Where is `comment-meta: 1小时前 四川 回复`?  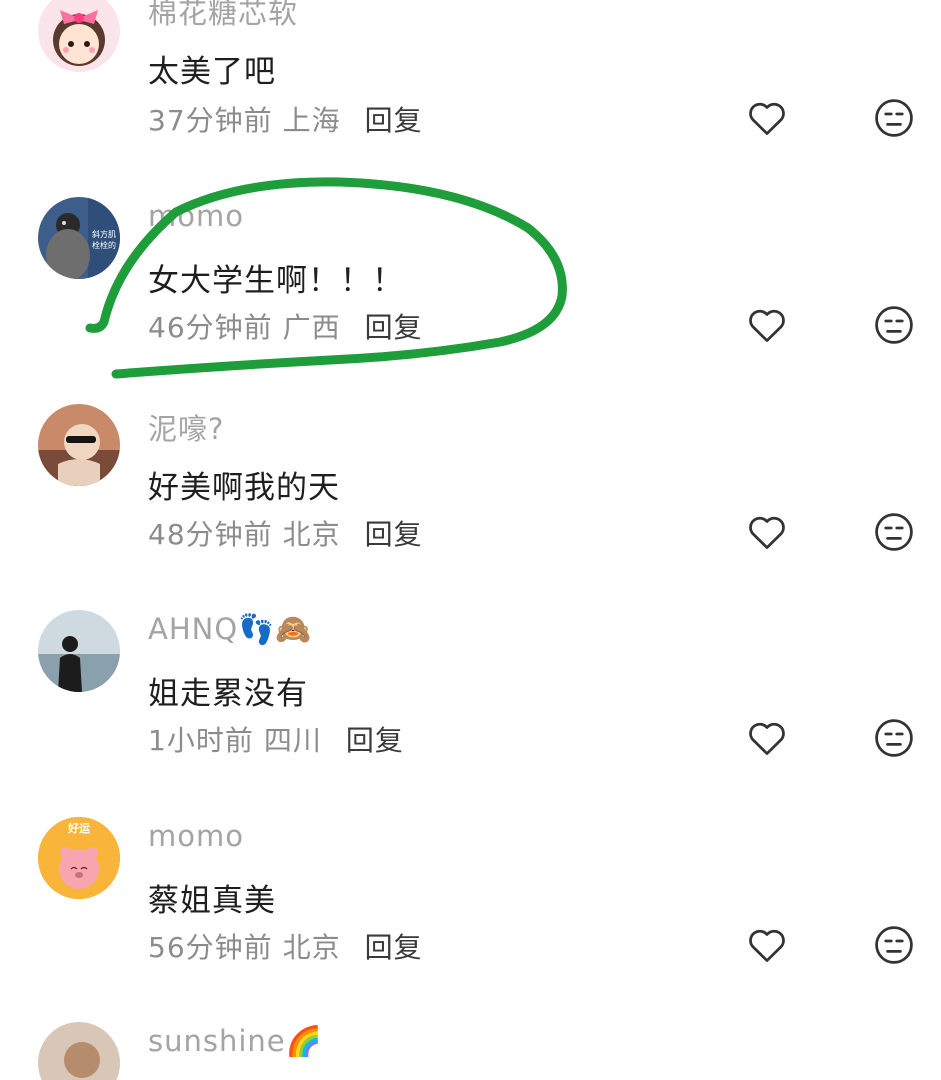 comment-meta: 1小时前 四川 回复 is located at coordinates (276, 739).